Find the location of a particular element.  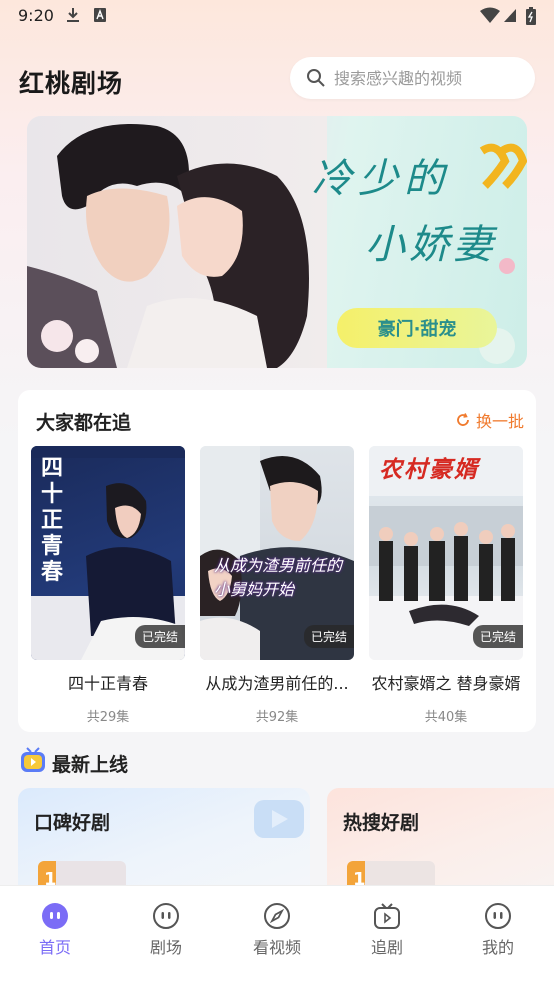

search-icon is located at coordinates (316, 78).